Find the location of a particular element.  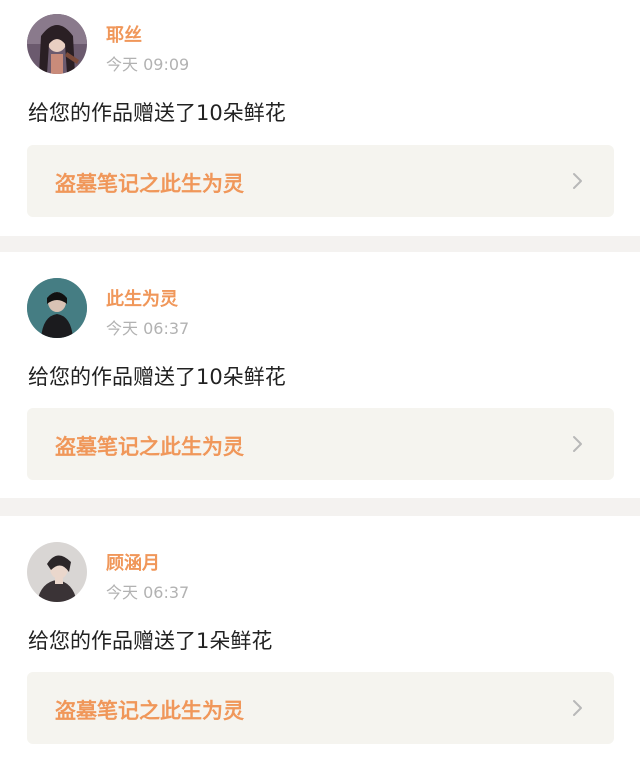

gift-message: 给您的作品赠送了1朵鲜花 is located at coordinates (150, 641).